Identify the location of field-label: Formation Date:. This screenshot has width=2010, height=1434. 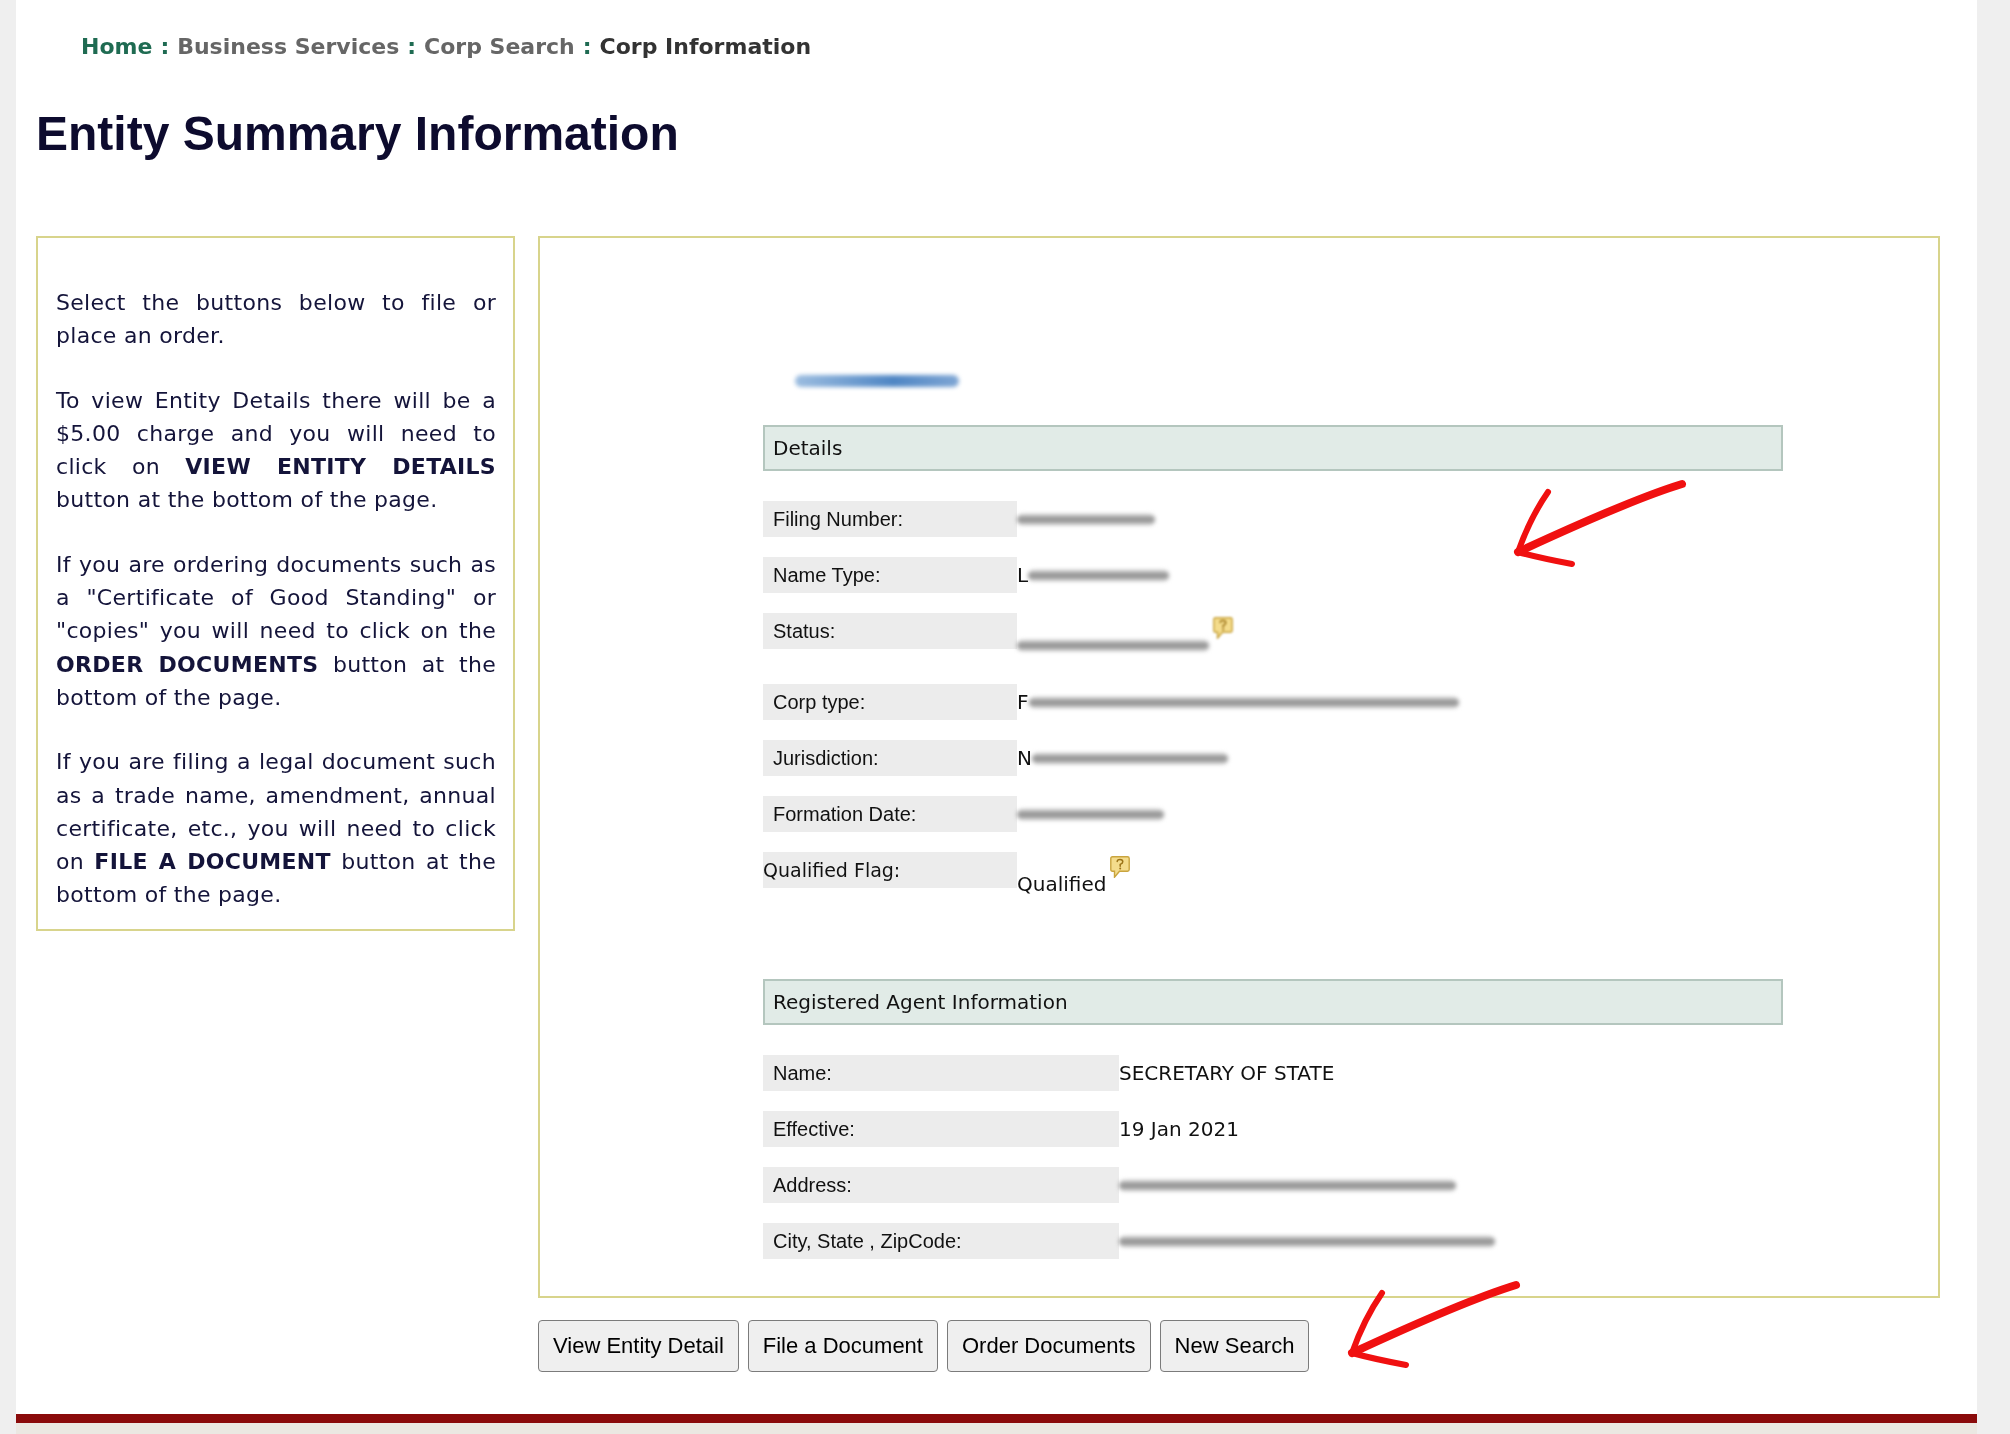
(890, 814).